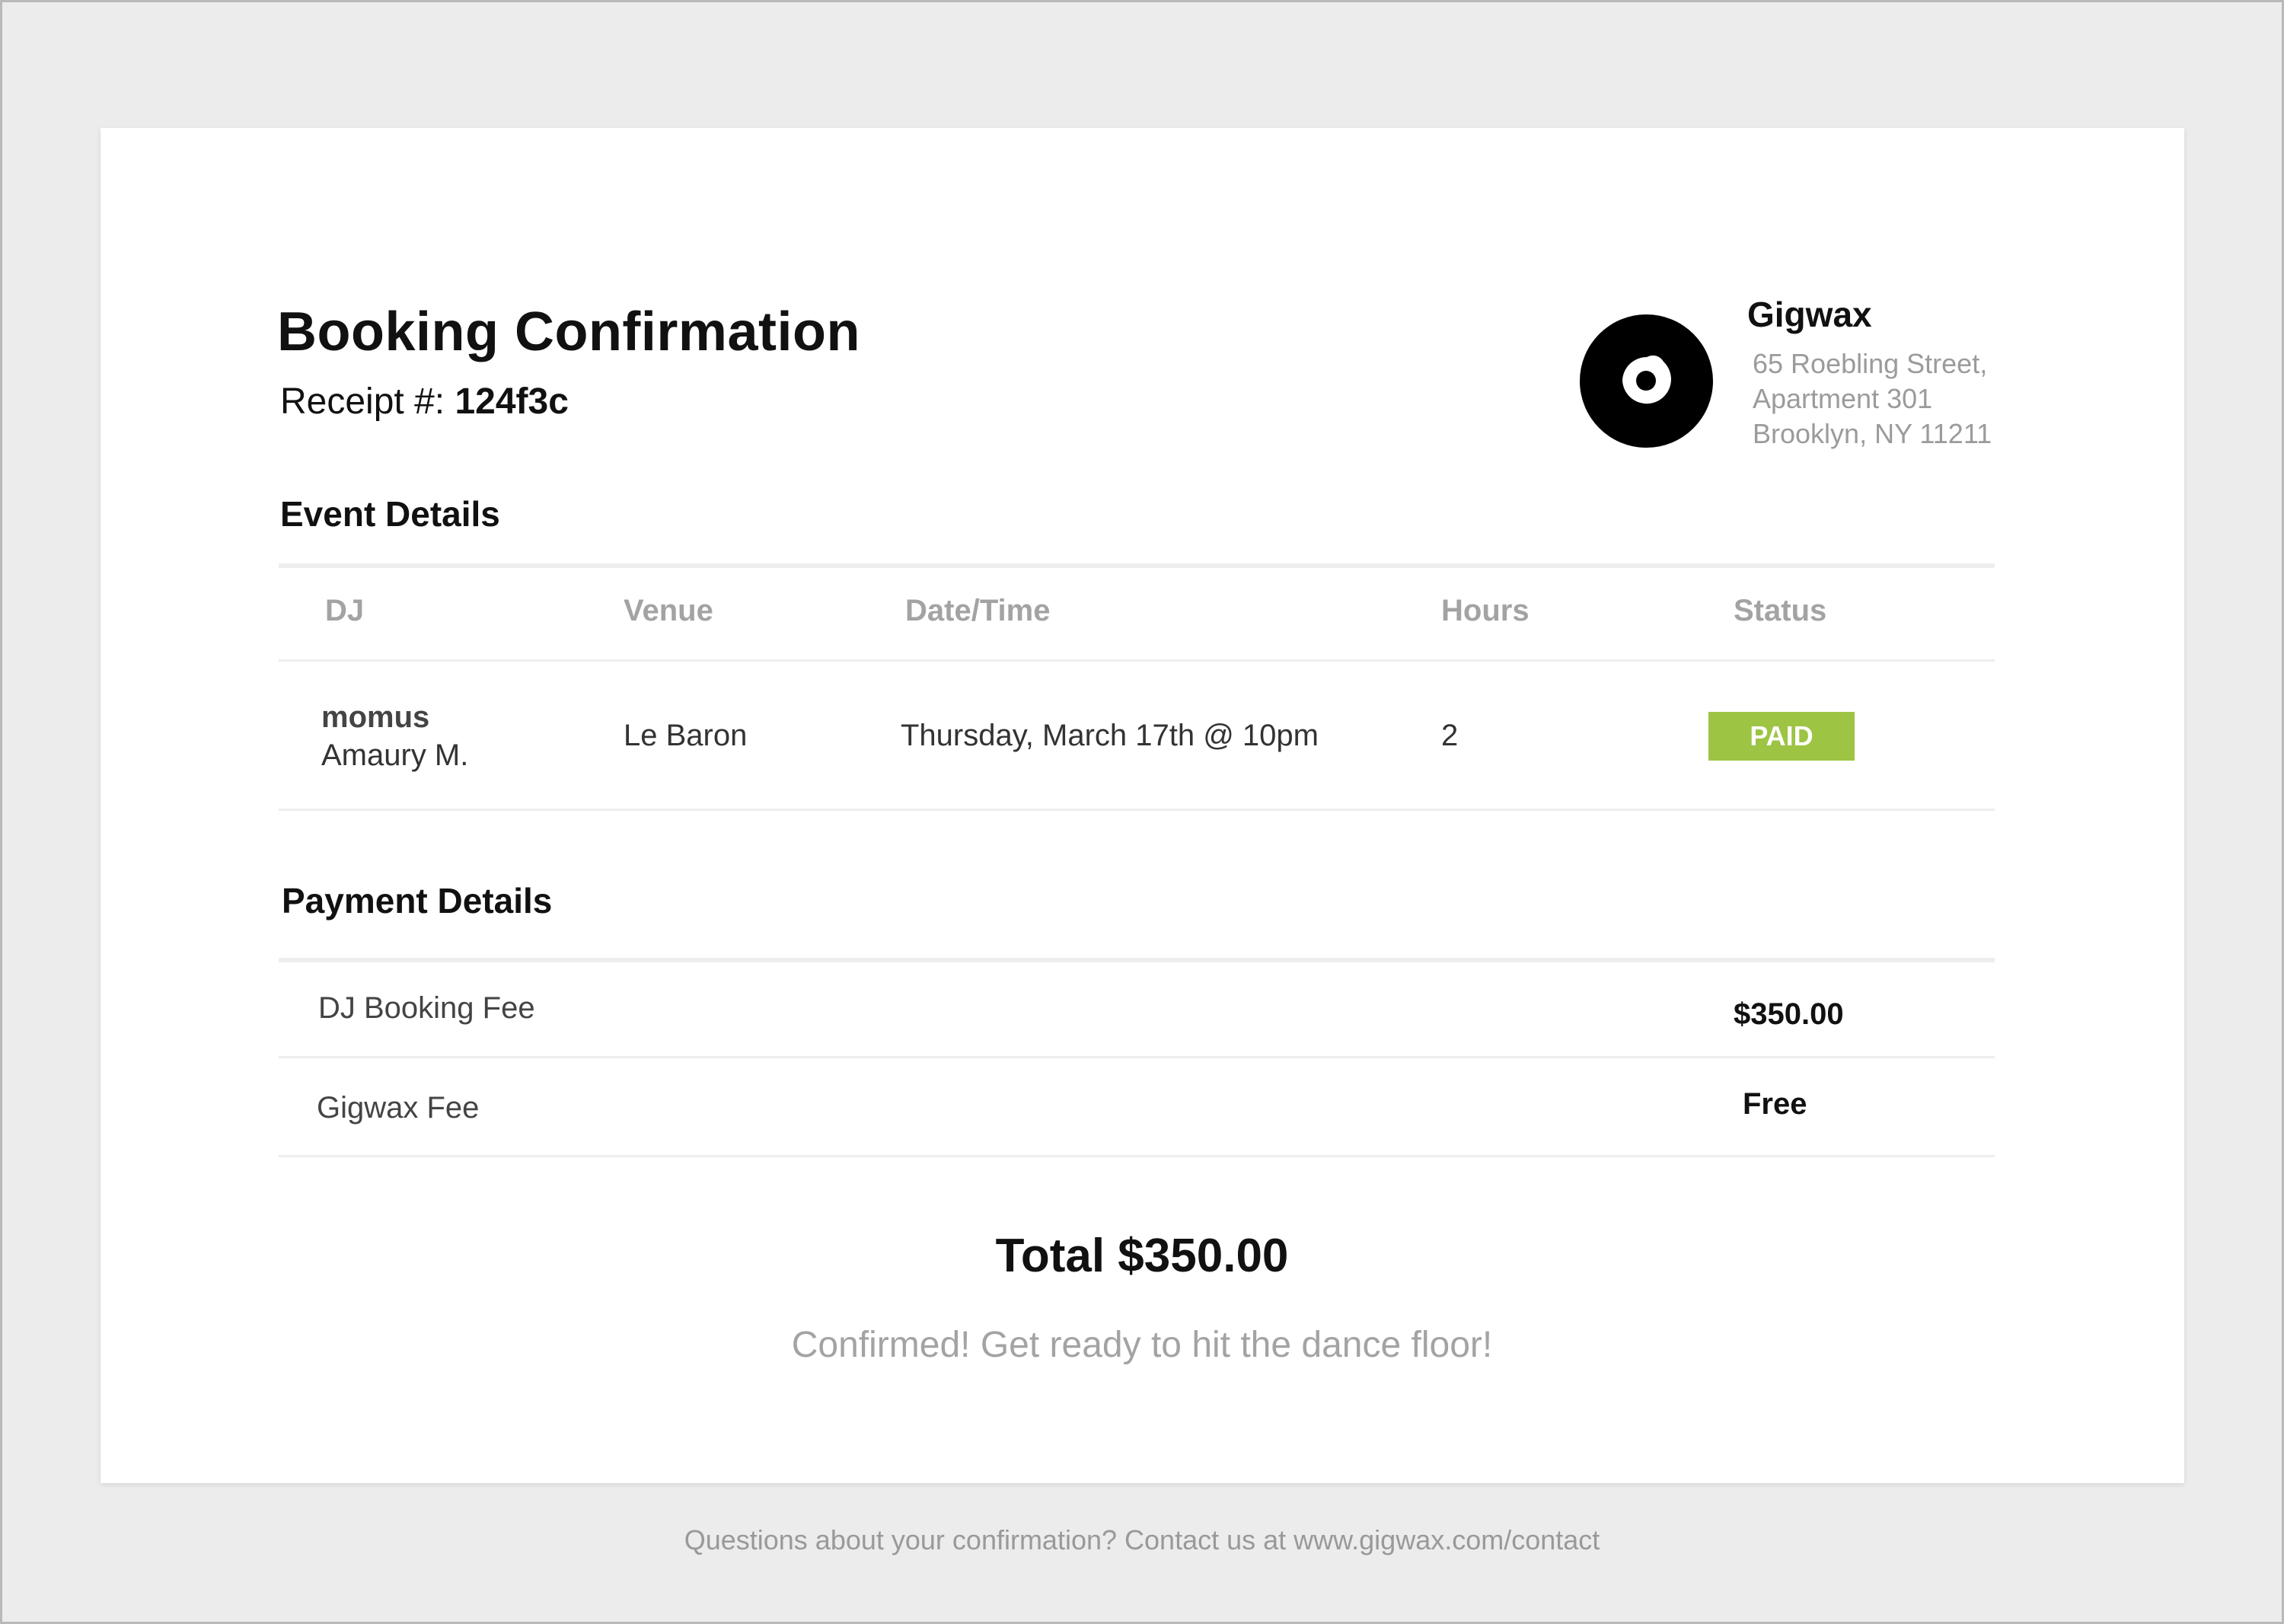 The width and height of the screenshot is (2284, 1624). What do you see at coordinates (426, 1008) in the screenshot?
I see `fee-label: DJ Booking Fee` at bounding box center [426, 1008].